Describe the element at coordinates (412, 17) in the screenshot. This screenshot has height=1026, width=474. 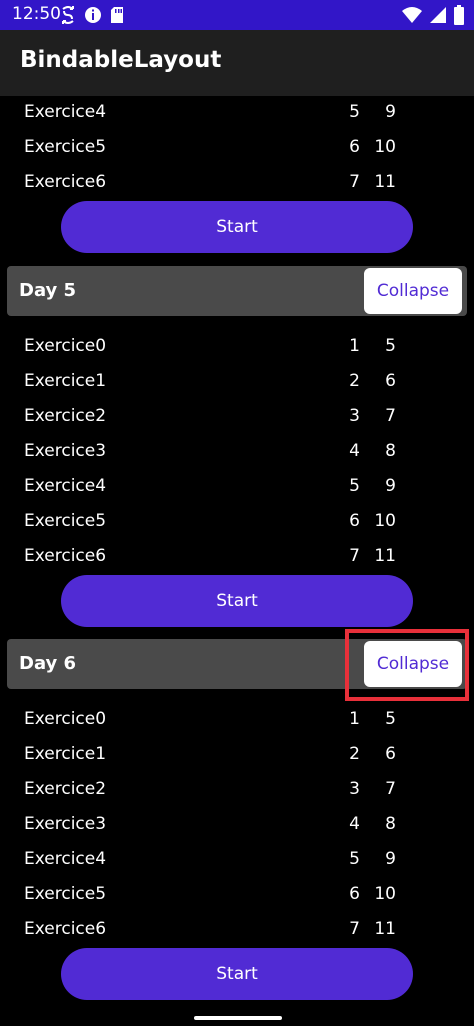
I see `wifi-icon` at that location.